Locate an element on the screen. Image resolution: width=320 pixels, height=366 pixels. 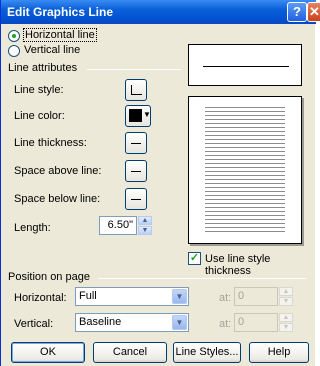
line-style-label: Line style: is located at coordinates (39, 90).